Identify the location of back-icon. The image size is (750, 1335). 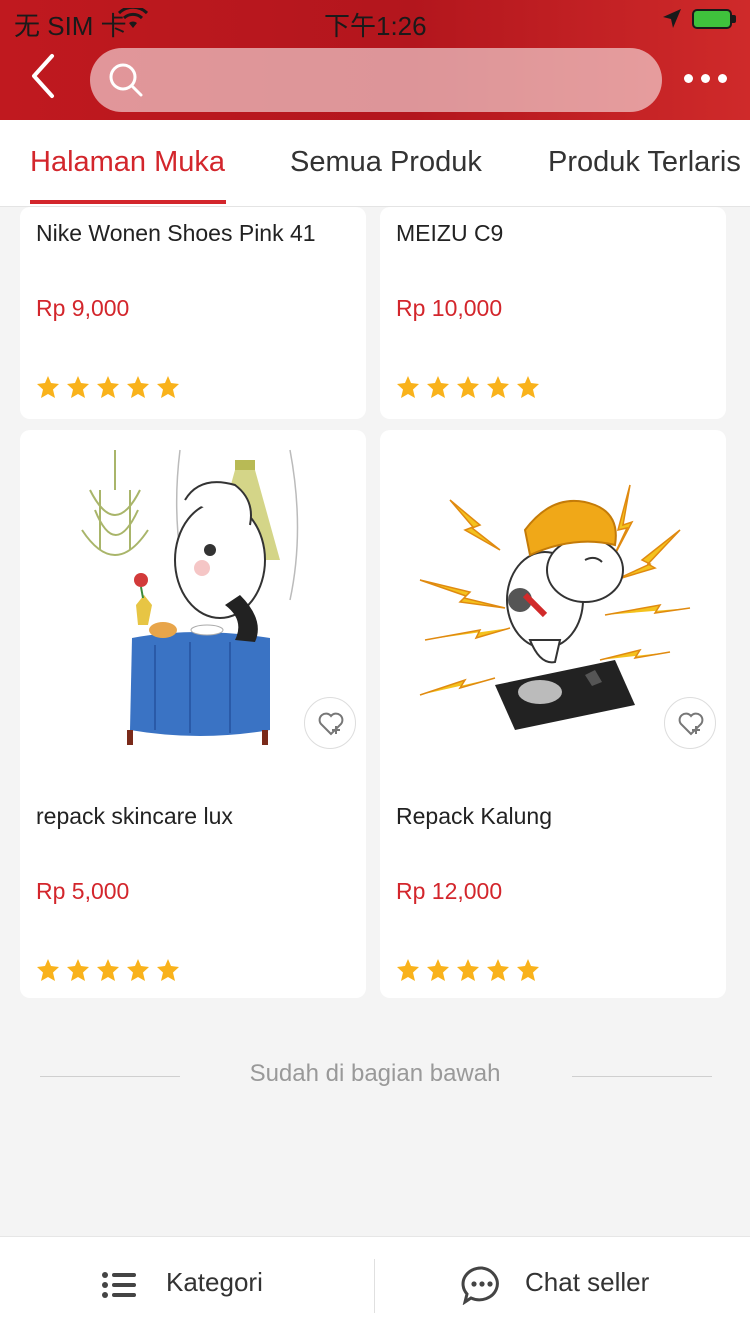
(43, 76).